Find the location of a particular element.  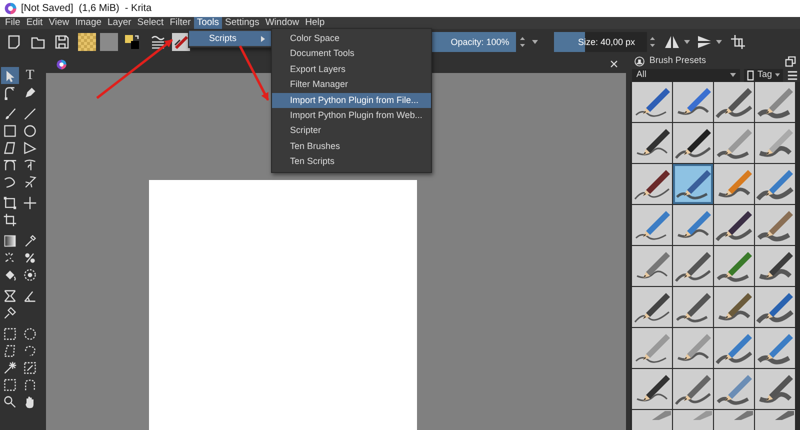

menu-item: Tools is located at coordinates (208, 23).